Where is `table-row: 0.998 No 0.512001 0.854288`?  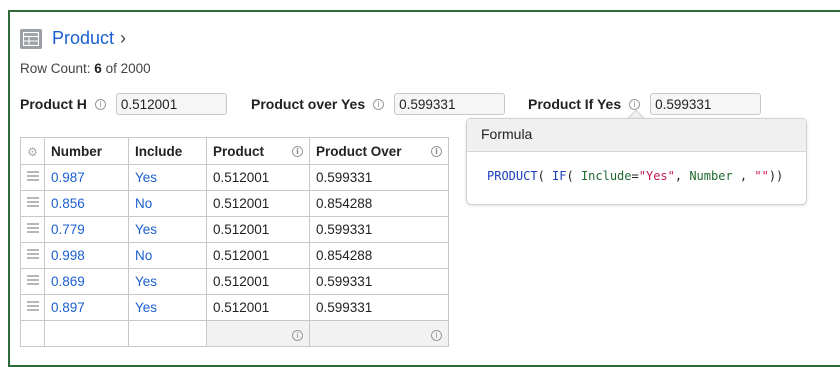
table-row: 0.998 No 0.512001 0.854288 is located at coordinates (234, 255).